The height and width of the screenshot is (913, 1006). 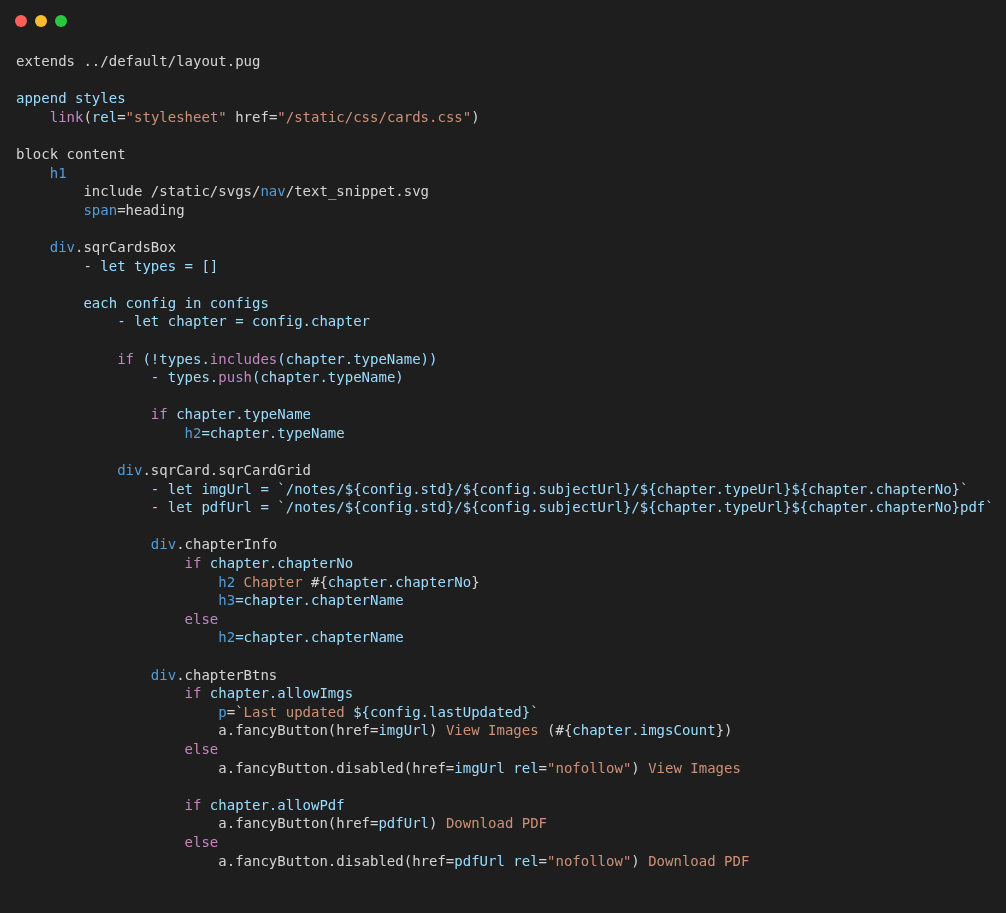 I want to click on code-line: span=heading, so click(x=134, y=210).